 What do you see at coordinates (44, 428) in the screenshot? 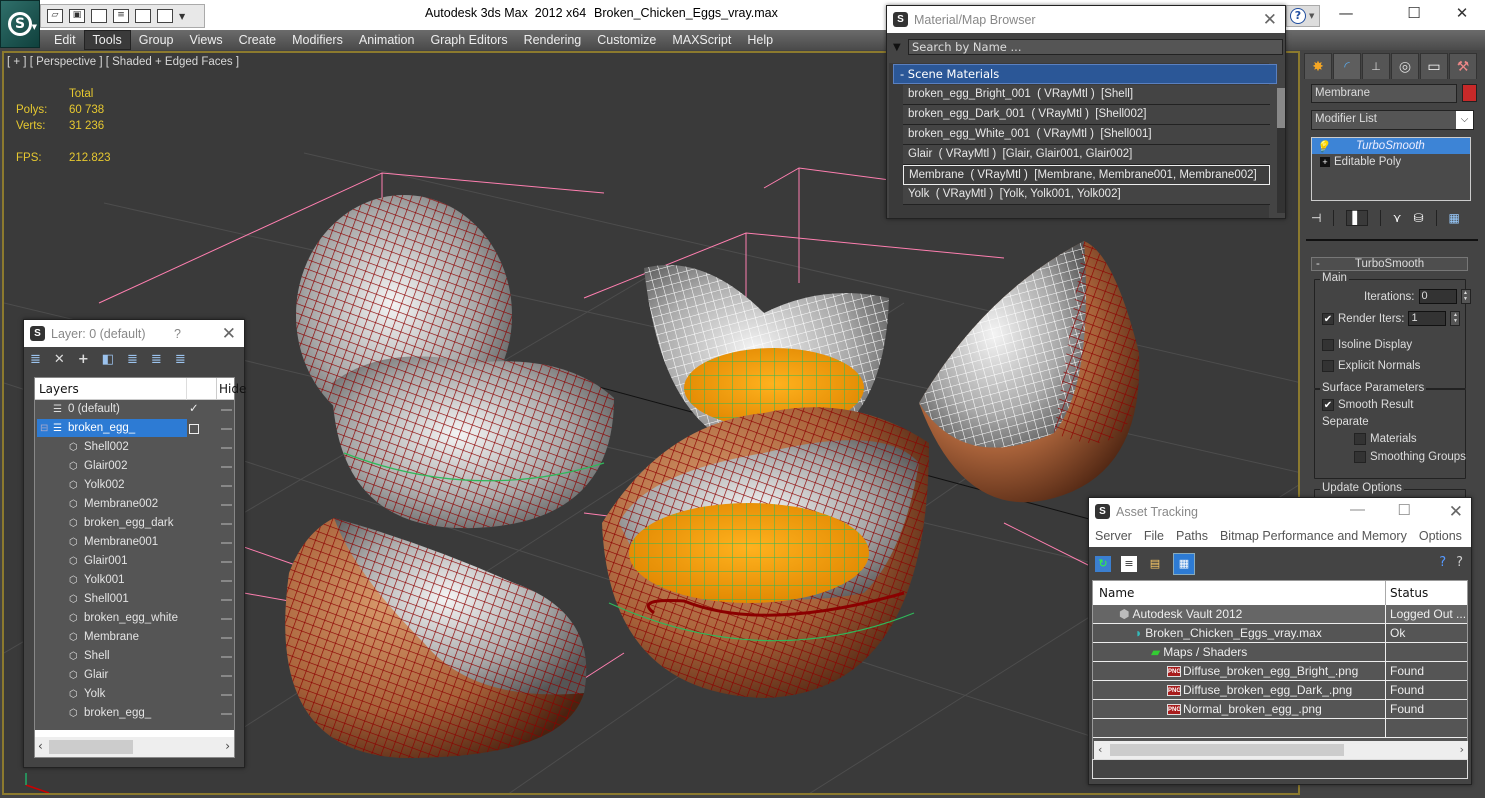
I see `collapse-icon: ⊟` at bounding box center [44, 428].